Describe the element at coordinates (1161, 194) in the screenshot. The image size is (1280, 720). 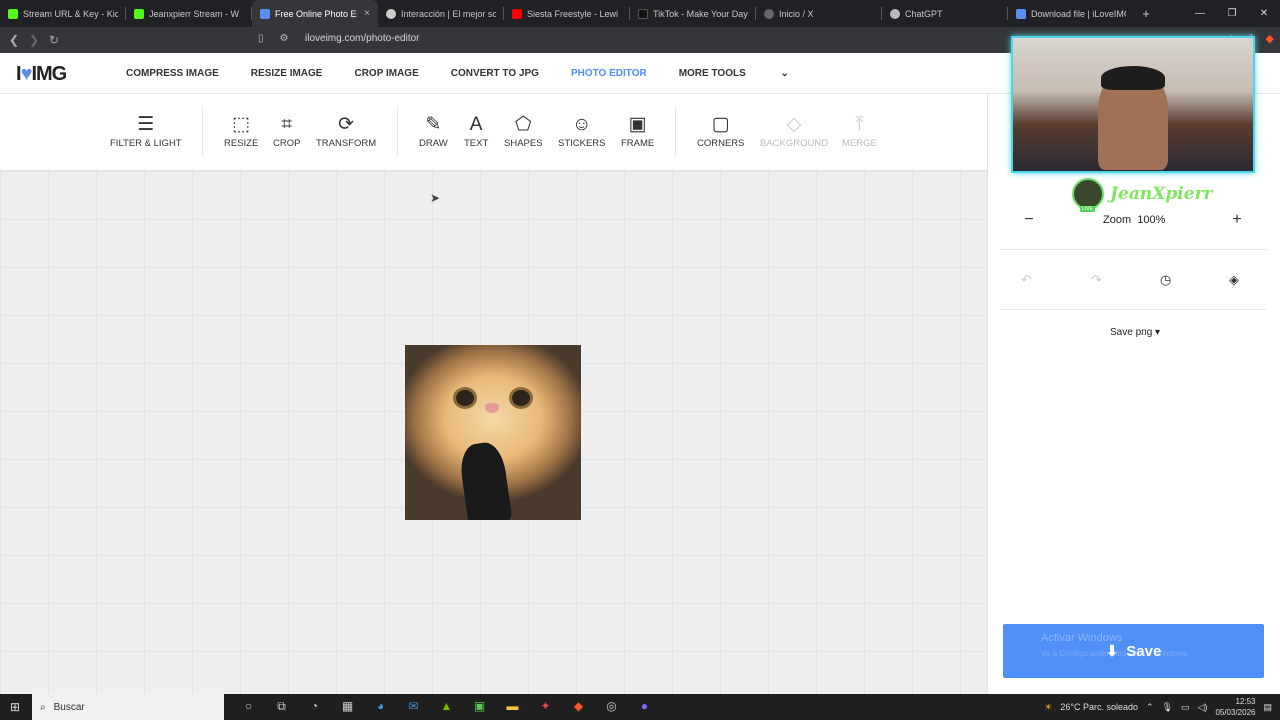
I see `streamer-name: JeanXpierr` at that location.